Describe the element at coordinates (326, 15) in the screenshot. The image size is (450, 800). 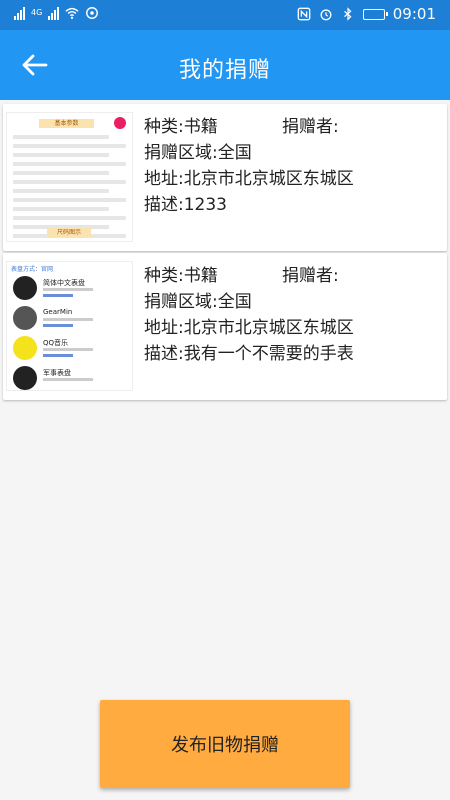
I see `alarm-icon` at that location.